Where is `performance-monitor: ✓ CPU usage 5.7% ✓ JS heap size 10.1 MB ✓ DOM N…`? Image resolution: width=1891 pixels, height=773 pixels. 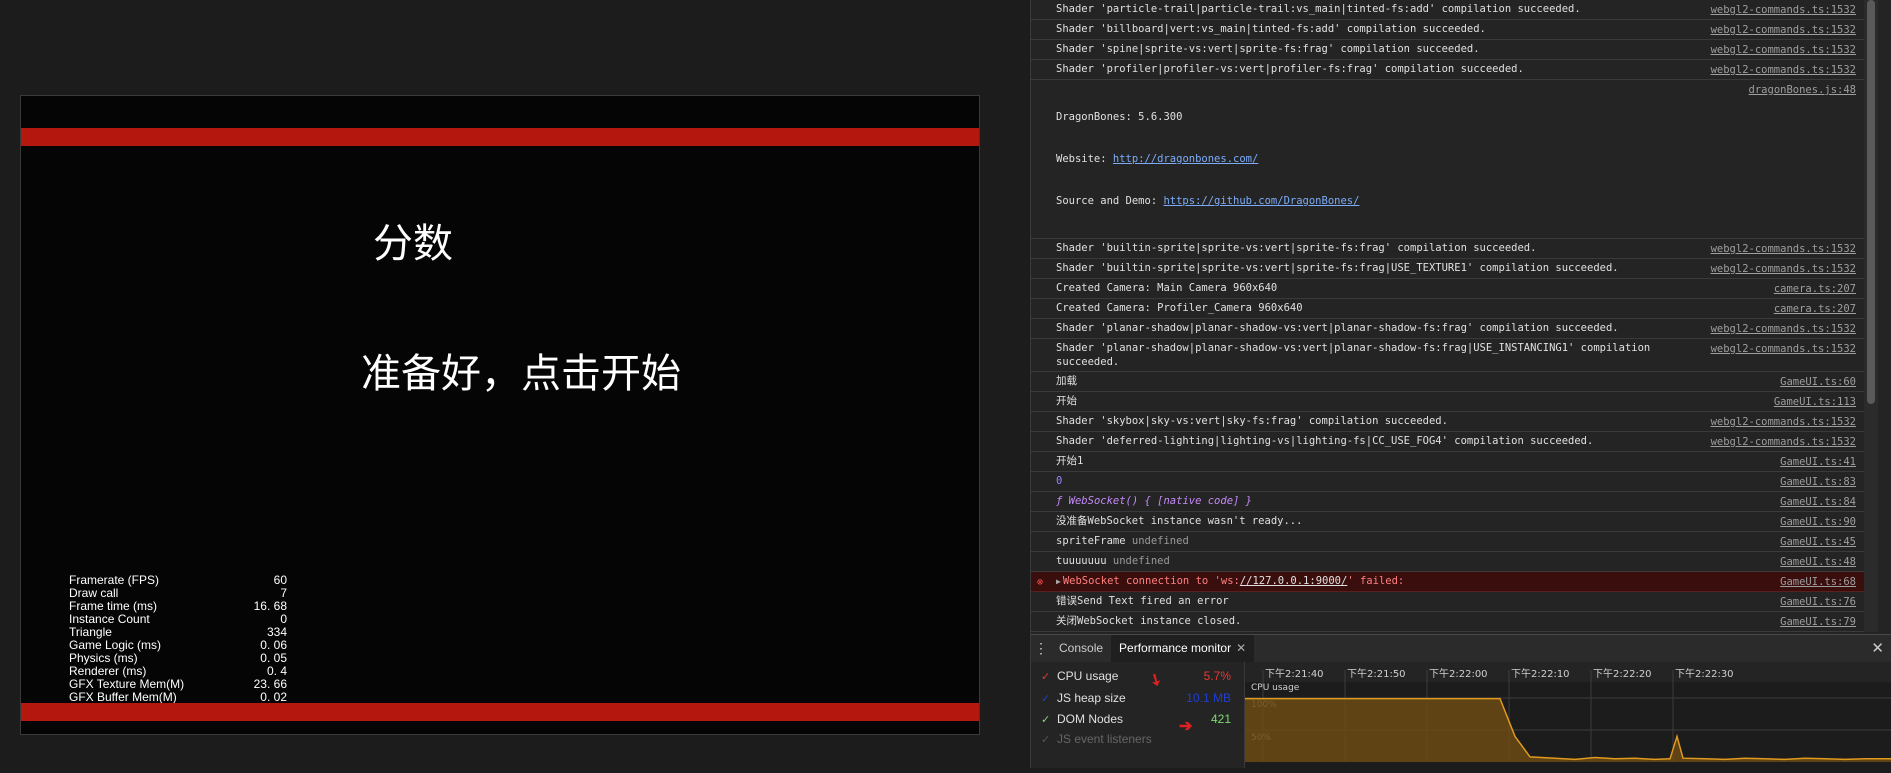 performance-monitor: ✓ CPU usage 5.7% ✓ JS heap size 10.1 MB ✓ DOM N… is located at coordinates (1461, 715).